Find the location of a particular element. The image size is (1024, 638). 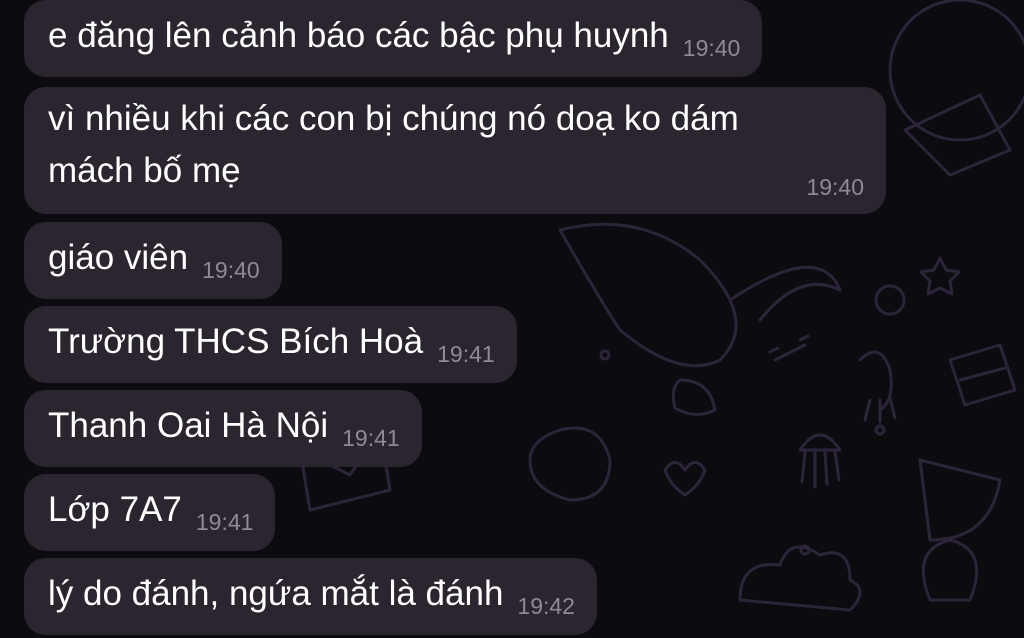

message-bubble: Lớp 7A7 19:41 is located at coordinates (150, 512).